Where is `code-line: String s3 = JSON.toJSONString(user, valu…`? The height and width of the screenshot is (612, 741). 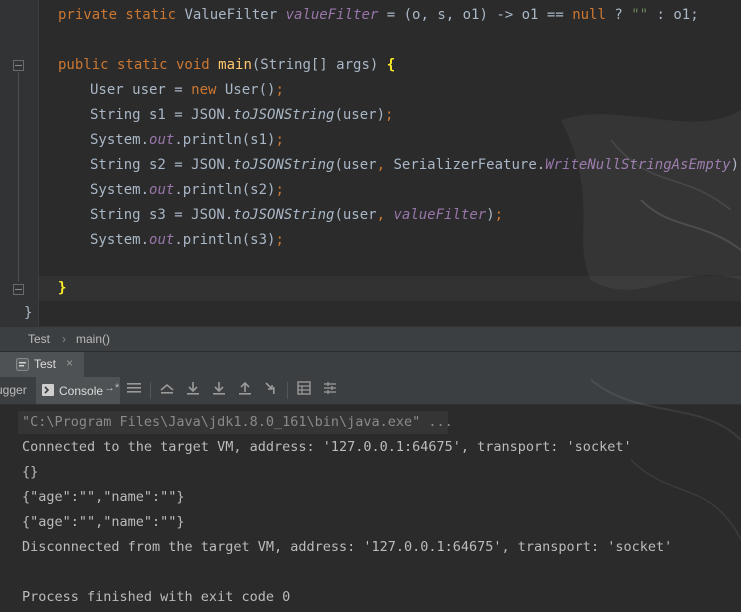
code-line: String s3 = JSON.toJSONString(user, valu… is located at coordinates (296, 215).